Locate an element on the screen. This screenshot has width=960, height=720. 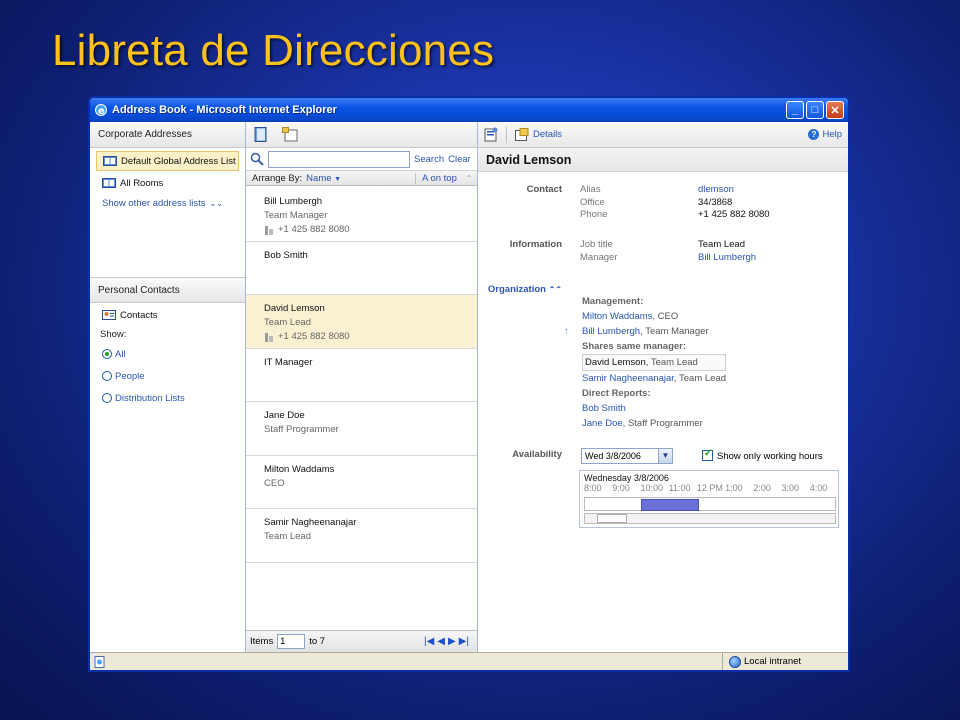
contact-title: Team Manager is located at coordinates (296, 215).